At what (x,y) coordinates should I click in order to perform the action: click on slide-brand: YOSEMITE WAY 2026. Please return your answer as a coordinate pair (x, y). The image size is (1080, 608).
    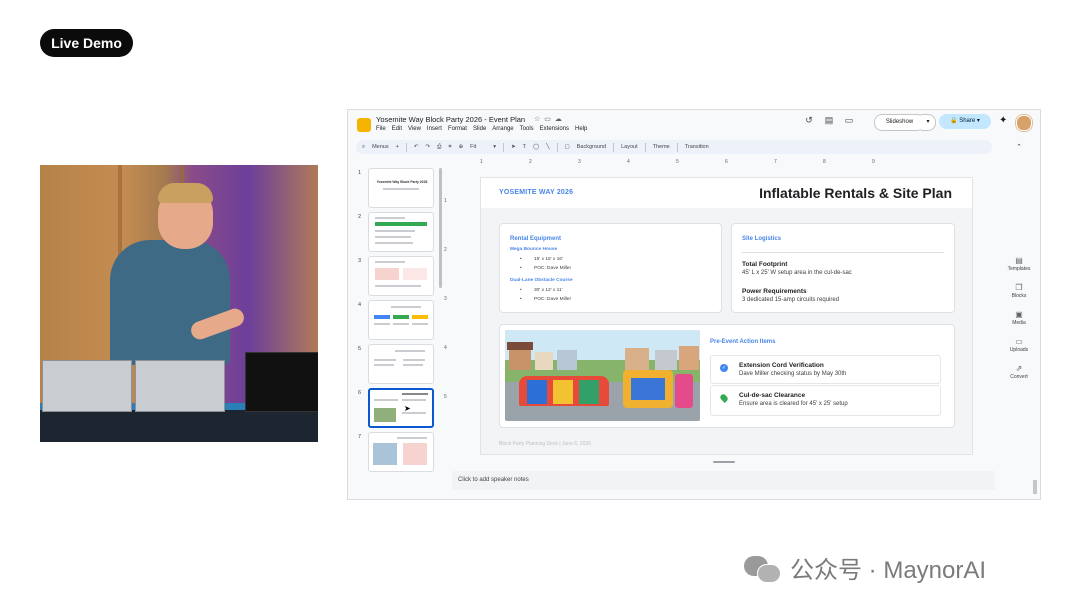
    Looking at the image, I should click on (536, 192).